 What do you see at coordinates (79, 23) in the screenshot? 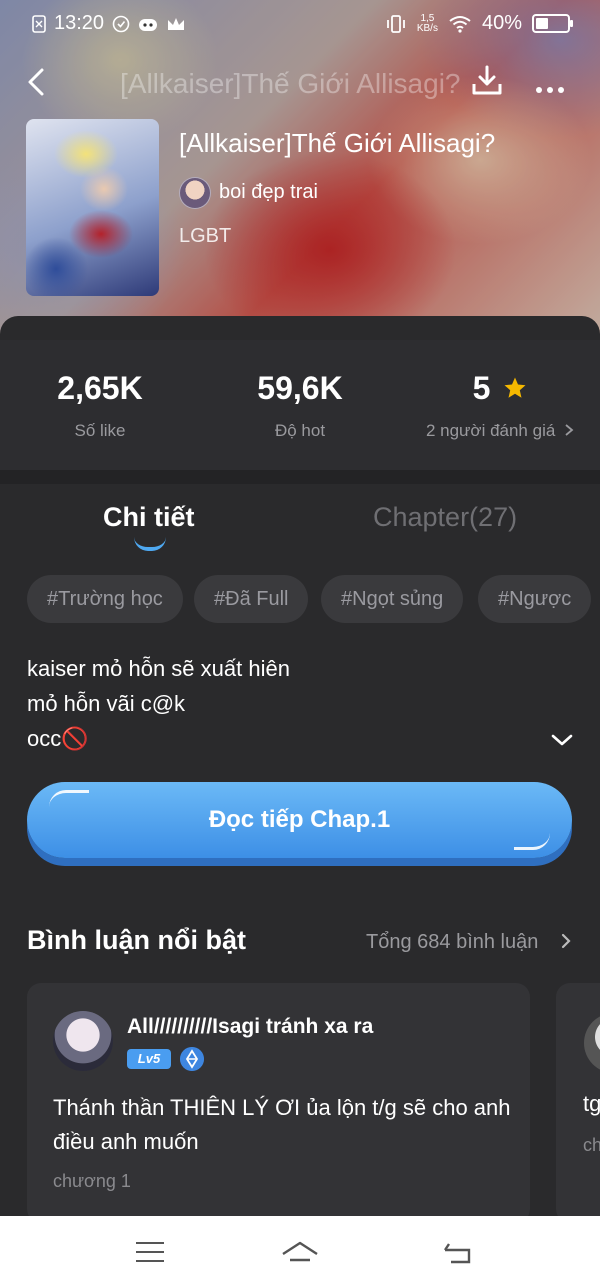
I see `status-time: 13:20` at bounding box center [79, 23].